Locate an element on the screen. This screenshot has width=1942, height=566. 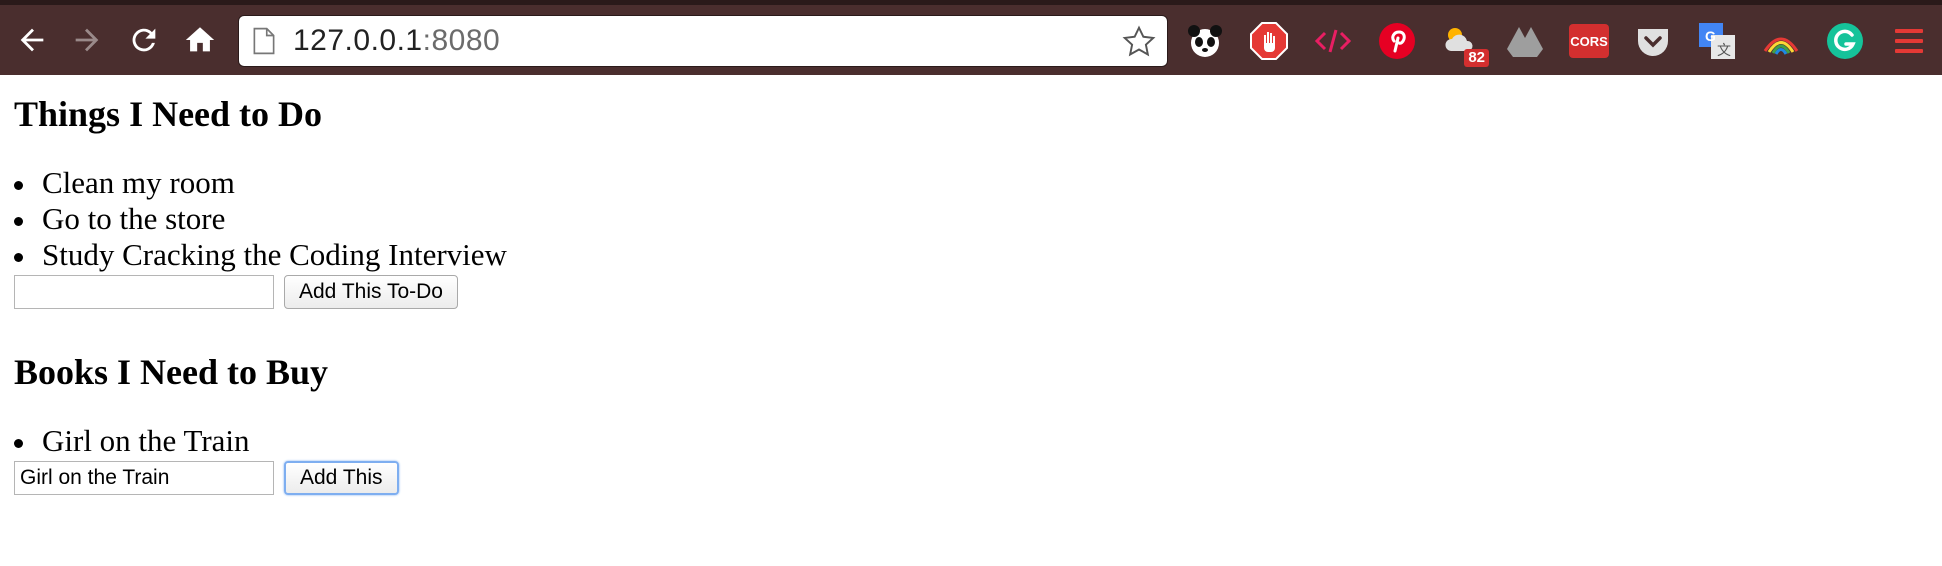
weather-icon: 82 is located at coordinates (1464, 43).